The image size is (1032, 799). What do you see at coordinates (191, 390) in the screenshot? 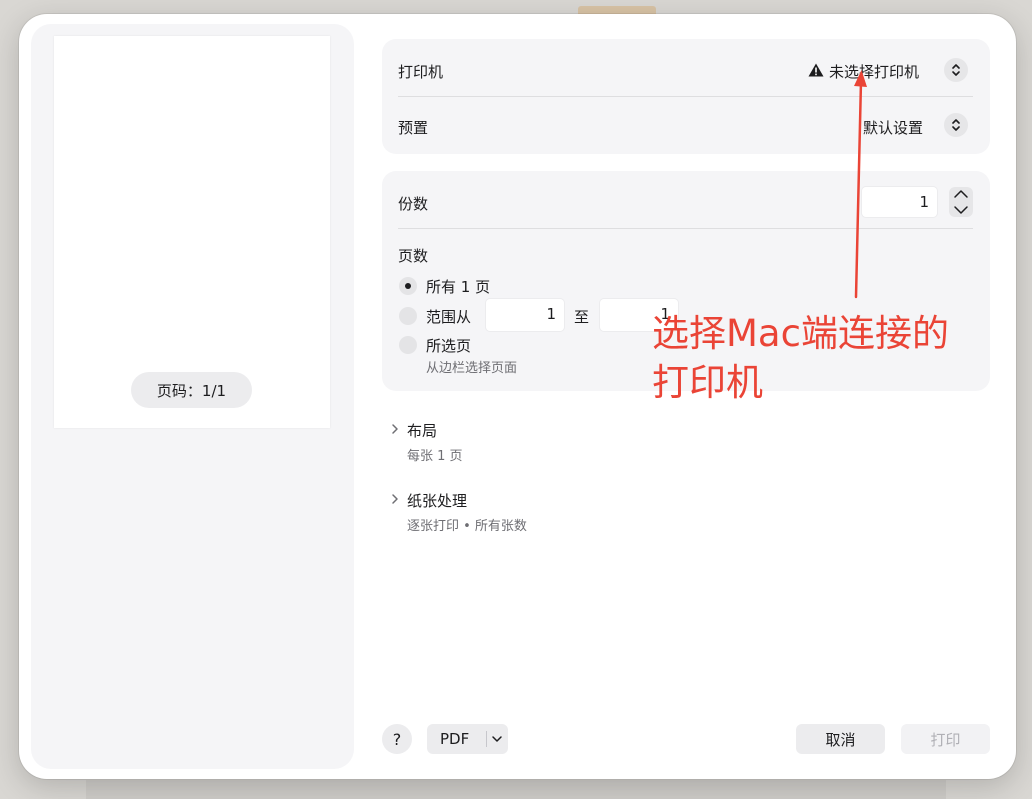
I see `page-indicator: 页码：1/1` at bounding box center [191, 390].